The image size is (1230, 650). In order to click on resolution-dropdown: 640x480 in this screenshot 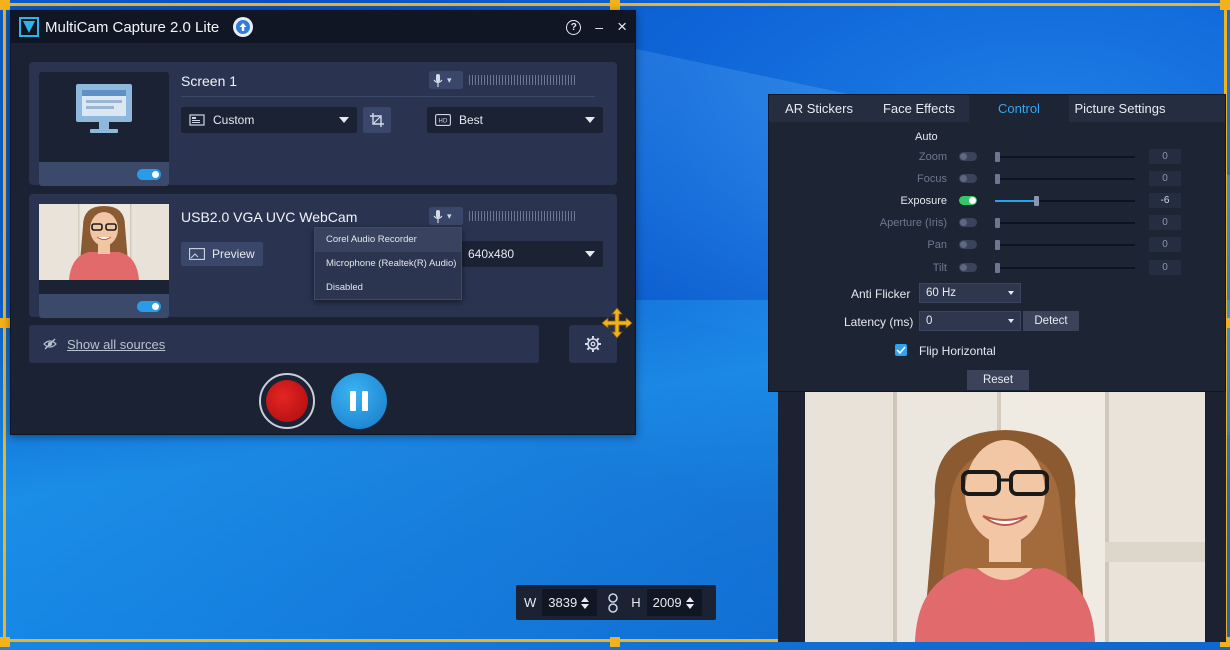, I will do `click(532, 254)`.